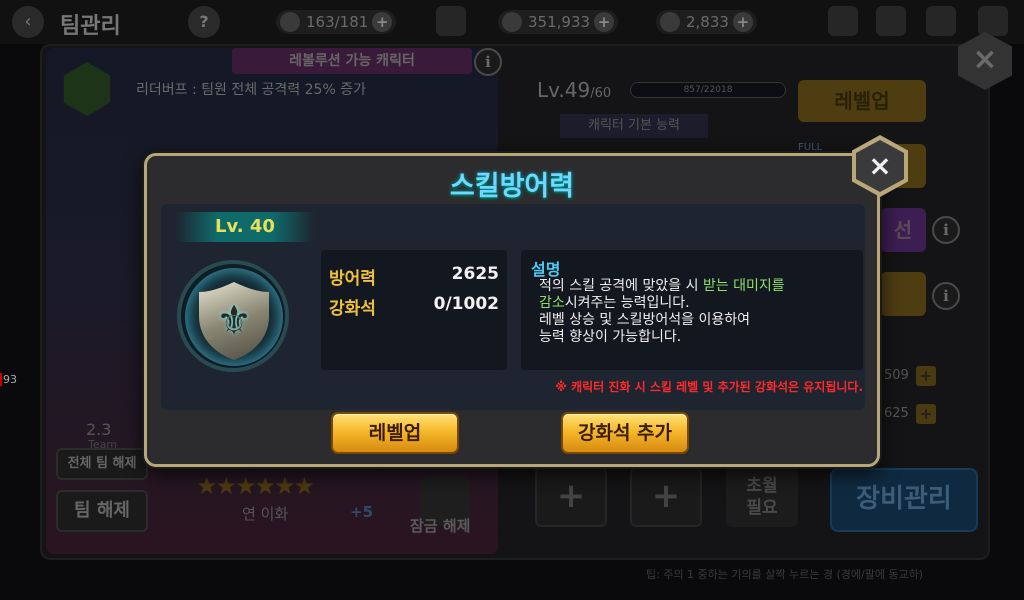  Describe the element at coordinates (903, 230) in the screenshot. I see `evolution-button: 선` at that location.